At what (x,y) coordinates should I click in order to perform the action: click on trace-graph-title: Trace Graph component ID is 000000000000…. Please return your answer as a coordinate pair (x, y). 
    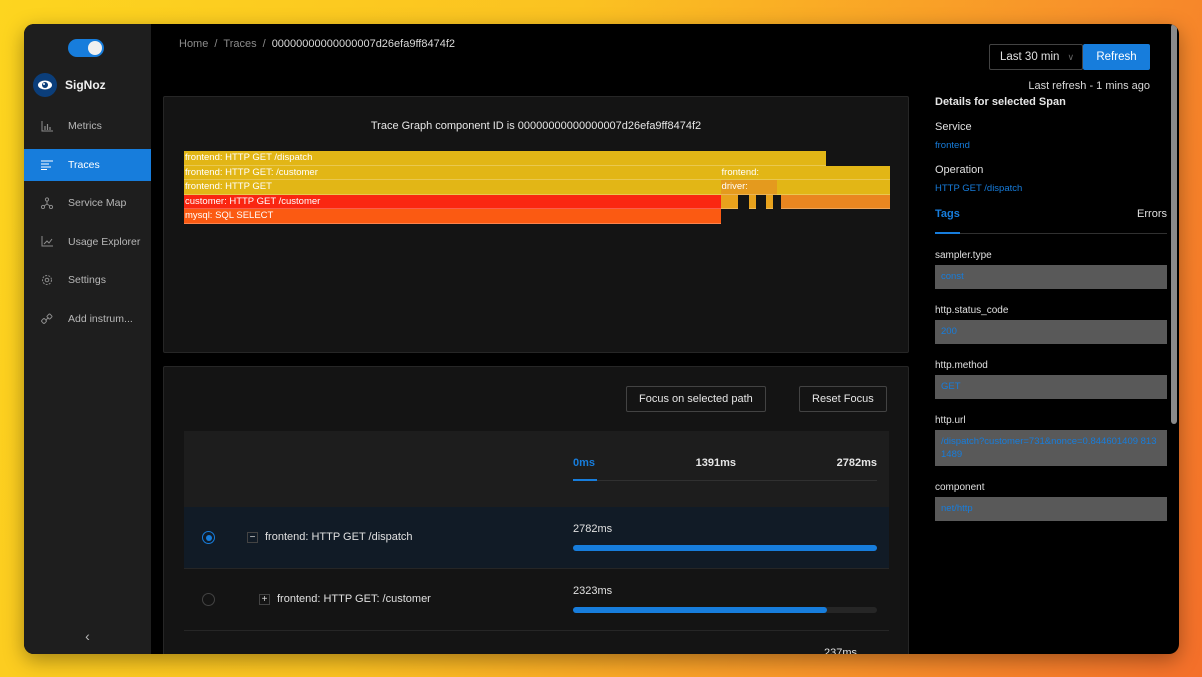
    Looking at the image, I should click on (536, 126).